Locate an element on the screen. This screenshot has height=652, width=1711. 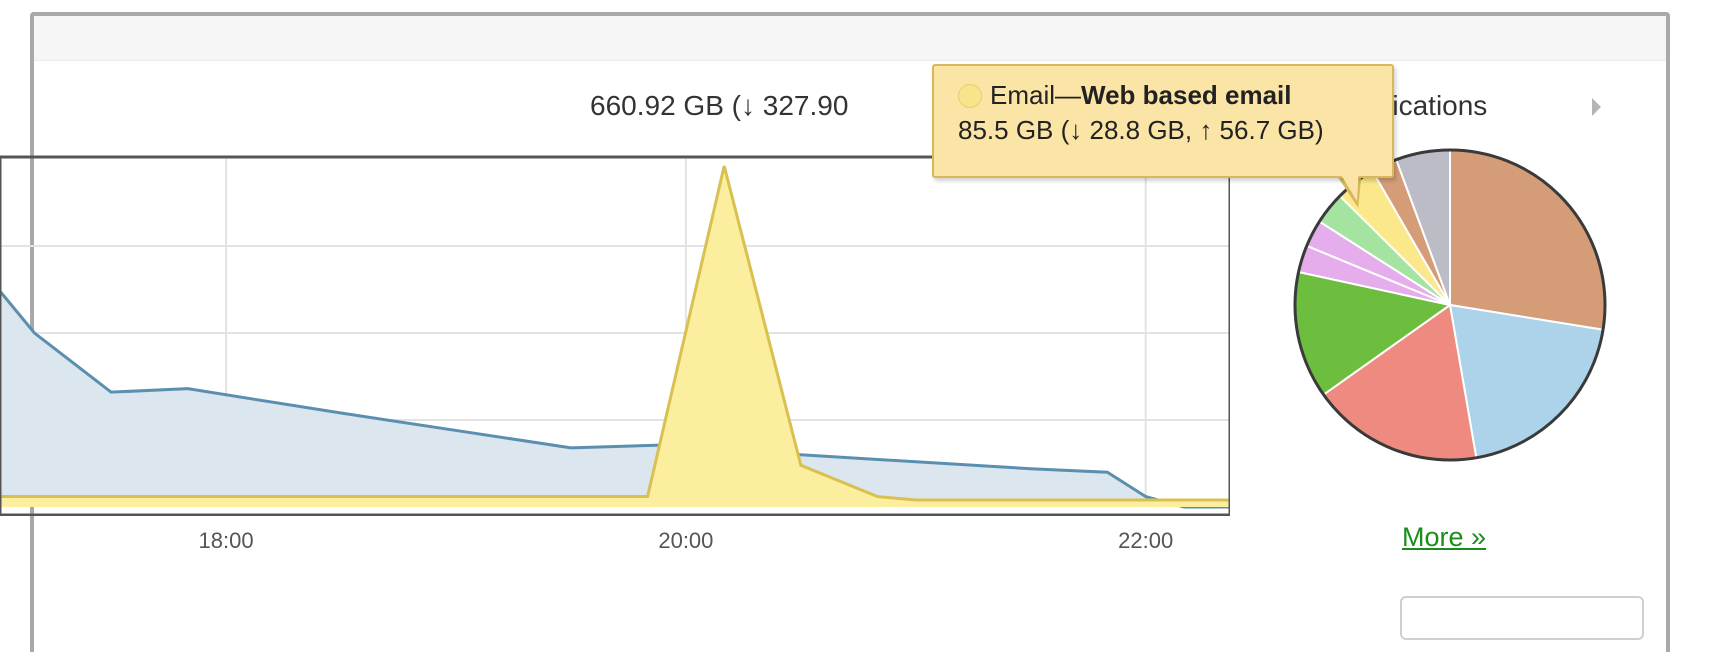
x-tick-label: 22:00 is located at coordinates (1146, 540).